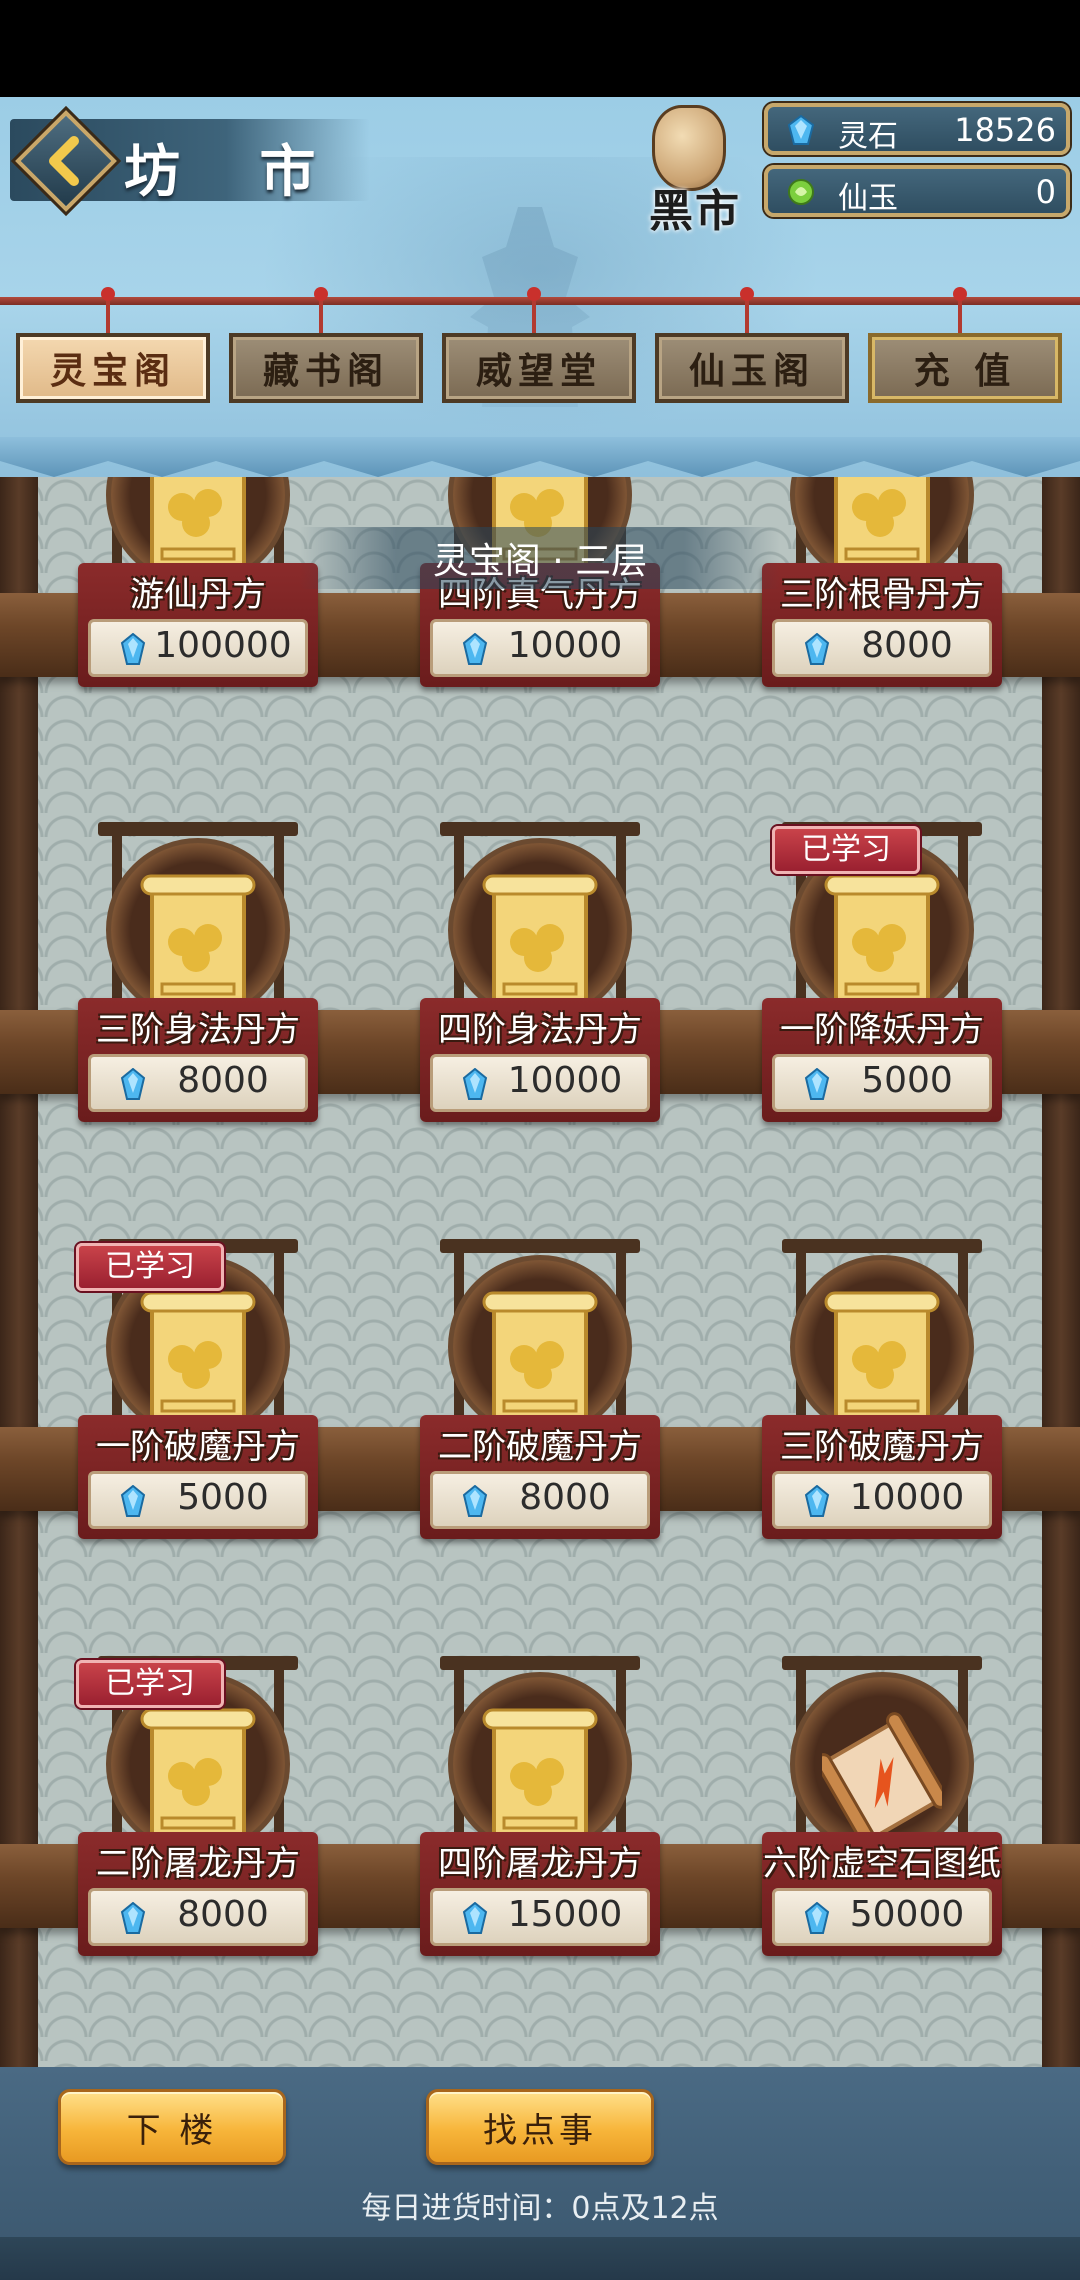  What do you see at coordinates (540, 558) in the screenshot?
I see `floor-label: 灵宝阁 · 三层` at bounding box center [540, 558].